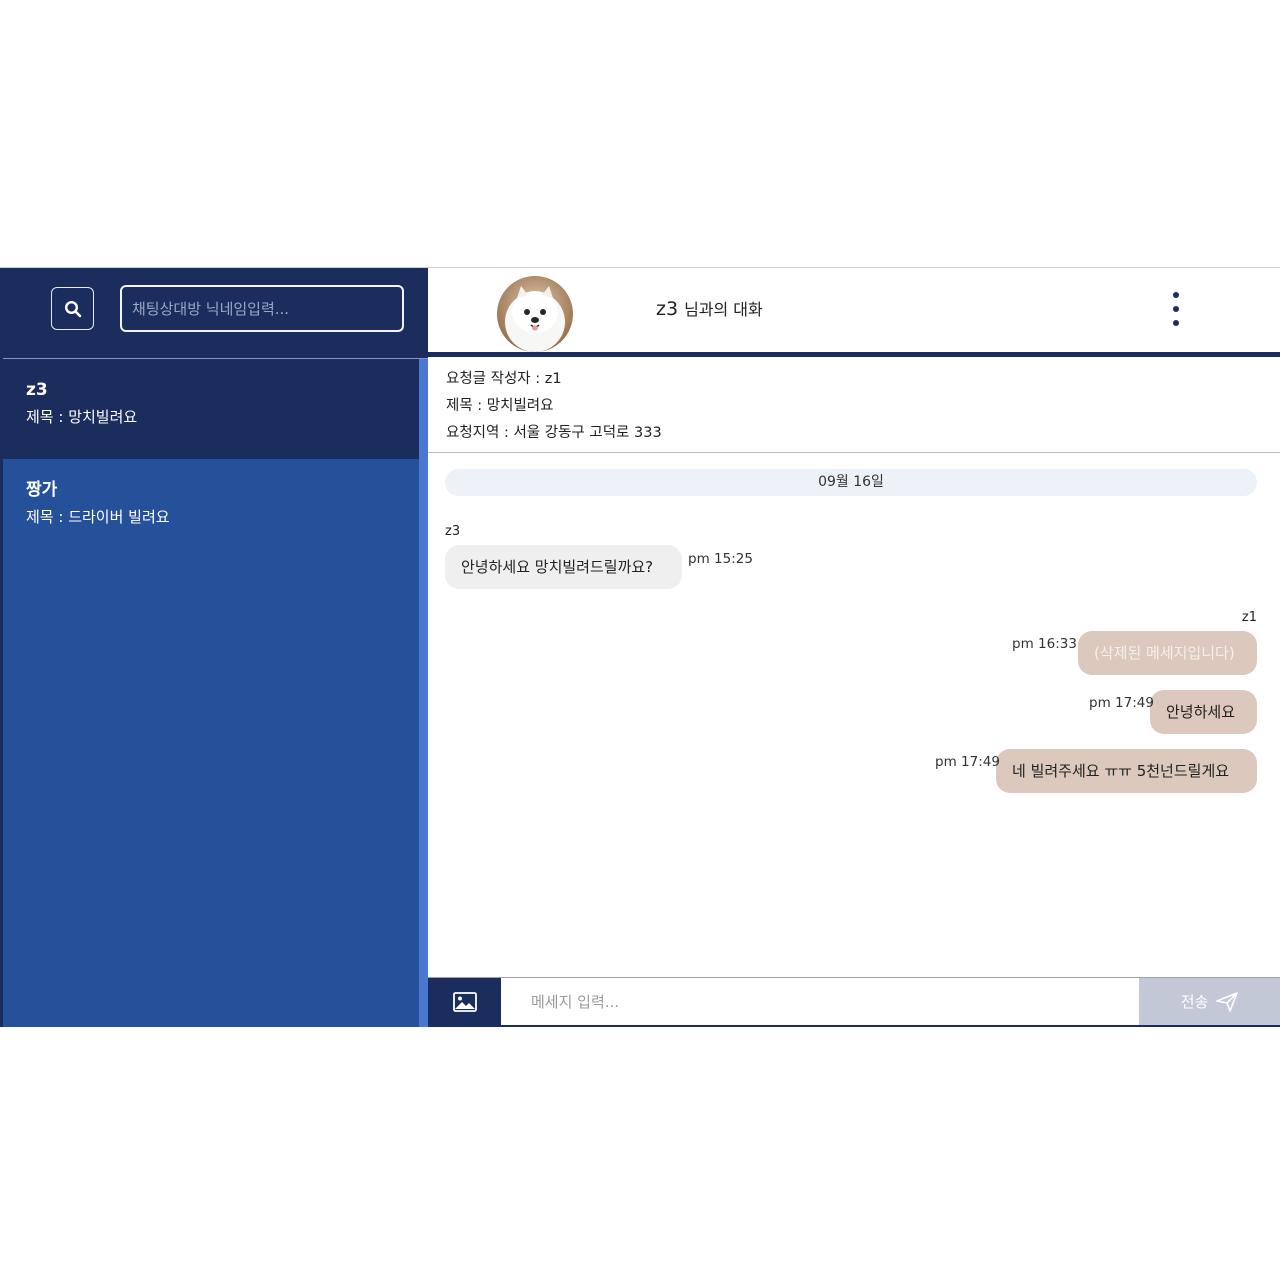 The width and height of the screenshot is (1280, 1280). What do you see at coordinates (1176, 309) in the screenshot?
I see `more-menu-button` at bounding box center [1176, 309].